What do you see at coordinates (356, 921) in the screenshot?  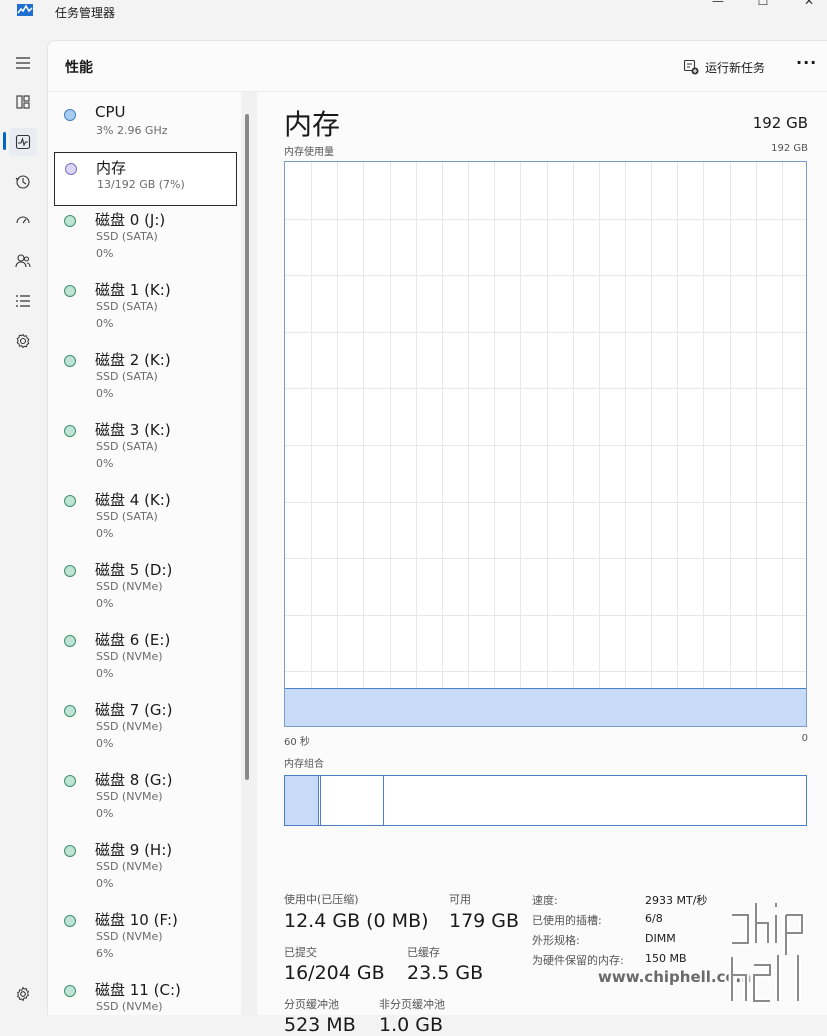 I see `in-use-value: 12.4 GB (0 MB)` at bounding box center [356, 921].